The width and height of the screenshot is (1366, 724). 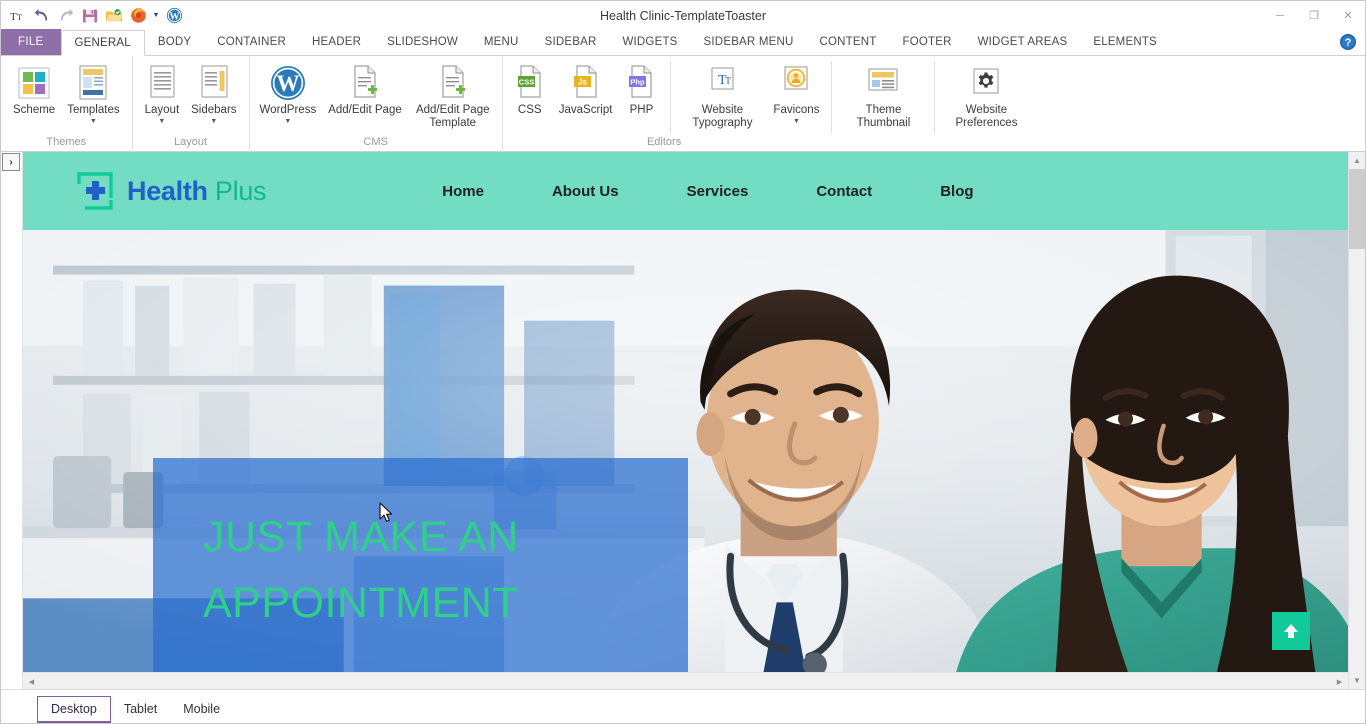 I want to click on tab-elements: ELEMENTS, so click(x=1125, y=42).